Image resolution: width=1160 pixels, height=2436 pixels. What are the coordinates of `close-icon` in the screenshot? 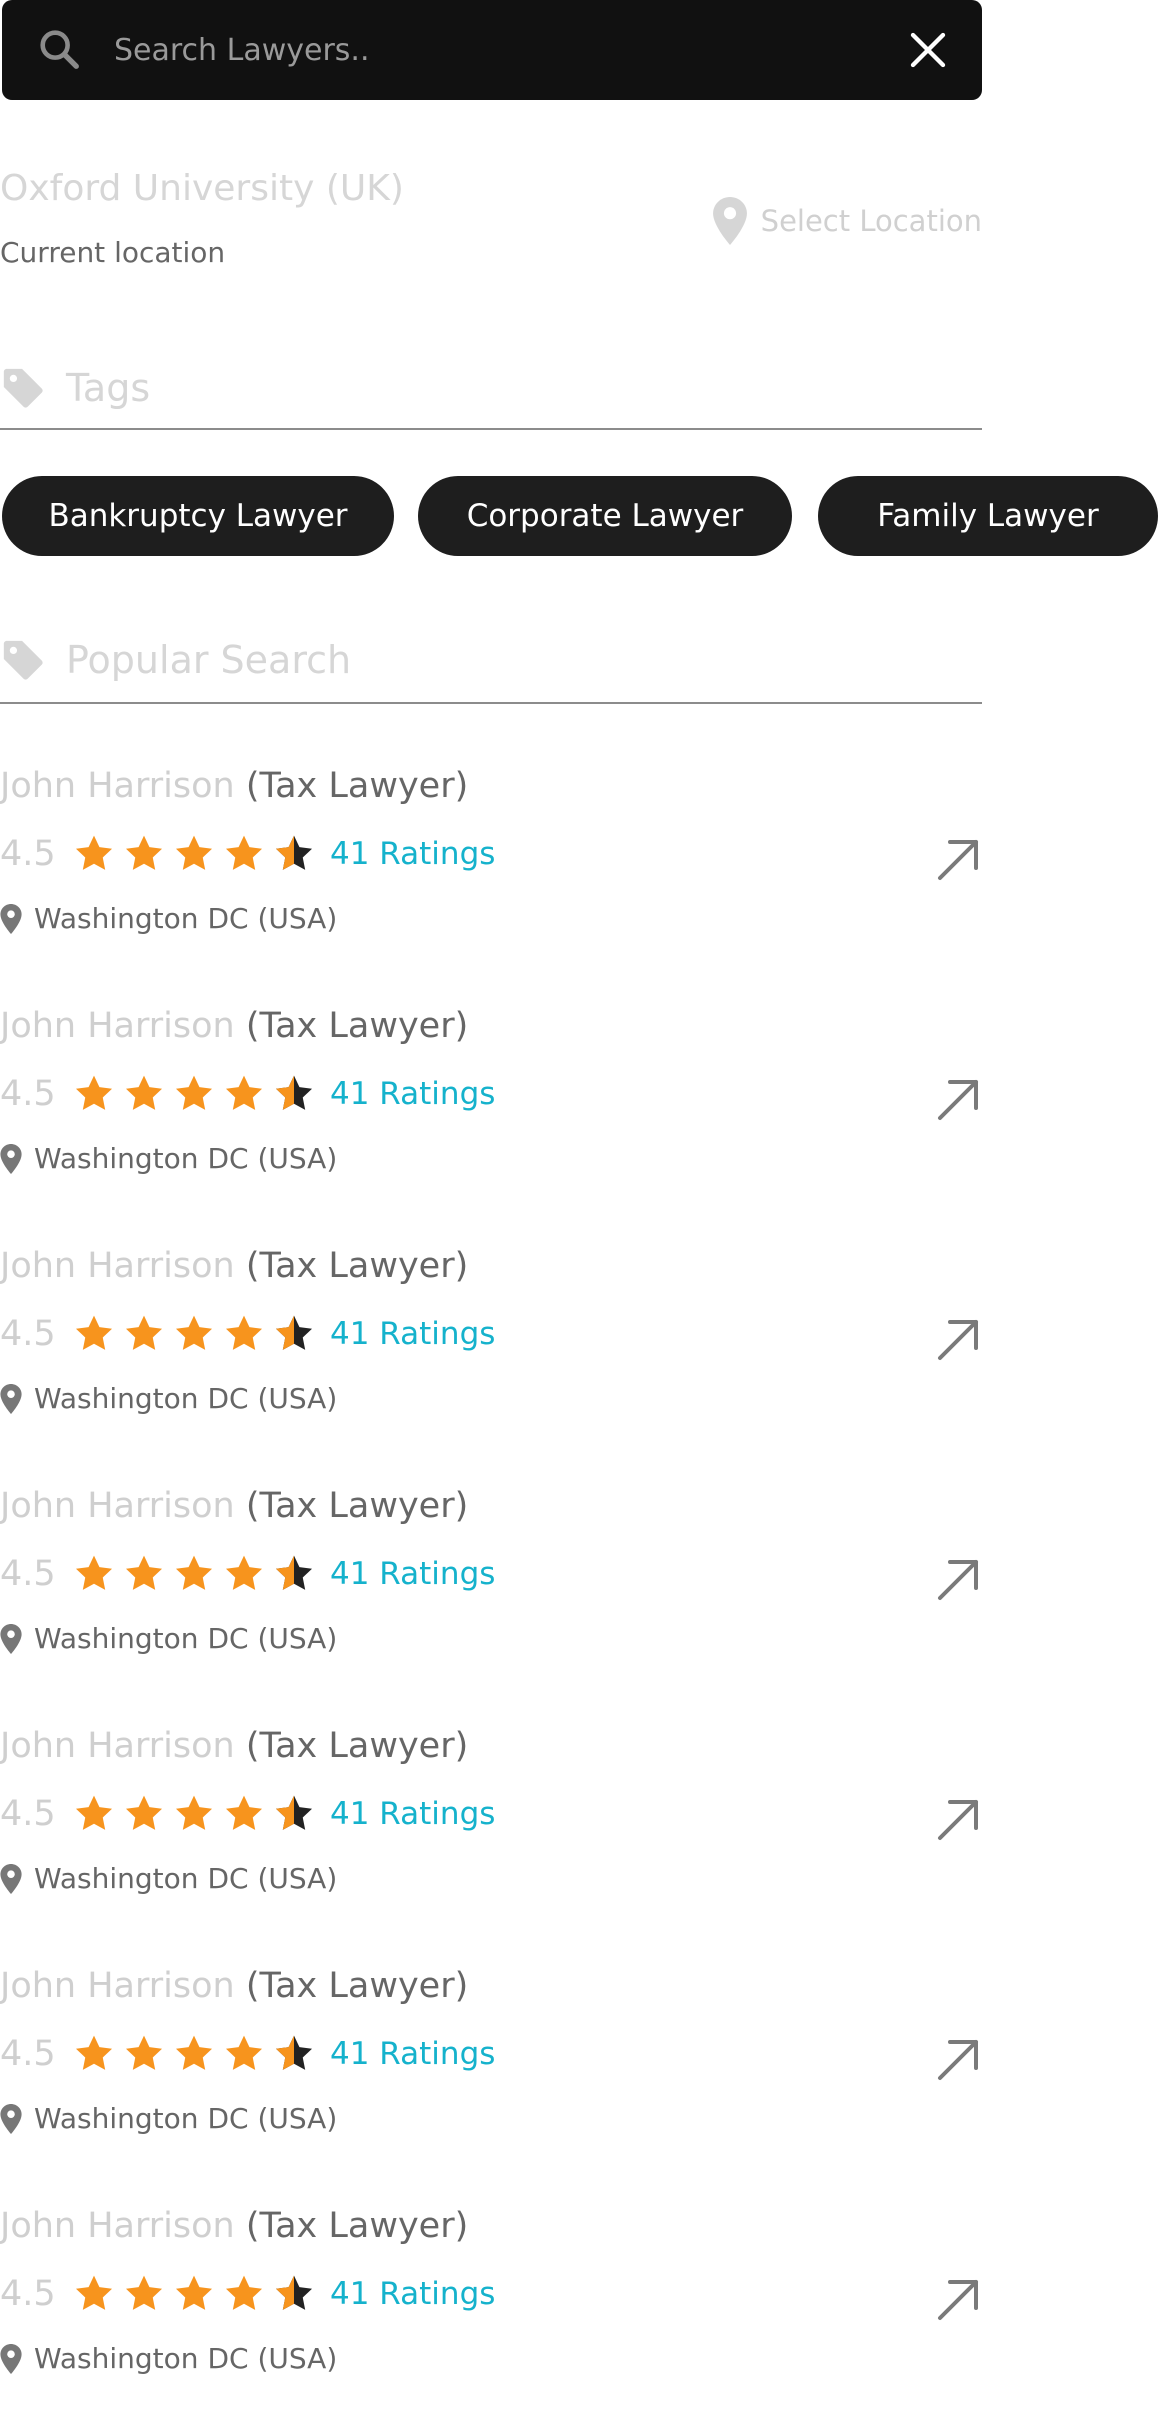 It's located at (928, 50).